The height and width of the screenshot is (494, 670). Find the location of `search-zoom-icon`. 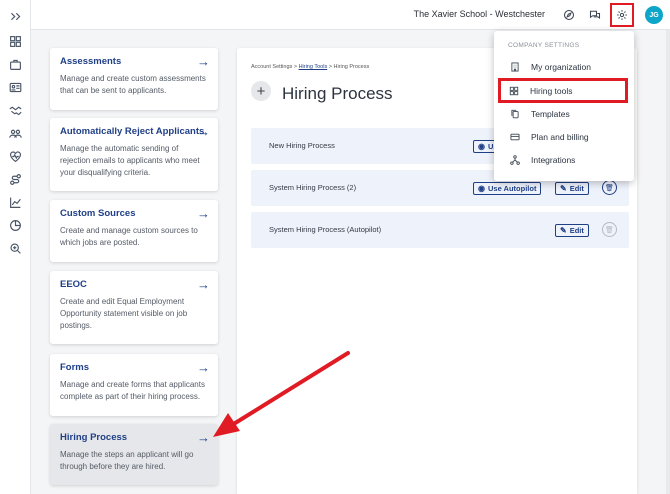

search-zoom-icon is located at coordinates (15, 248).